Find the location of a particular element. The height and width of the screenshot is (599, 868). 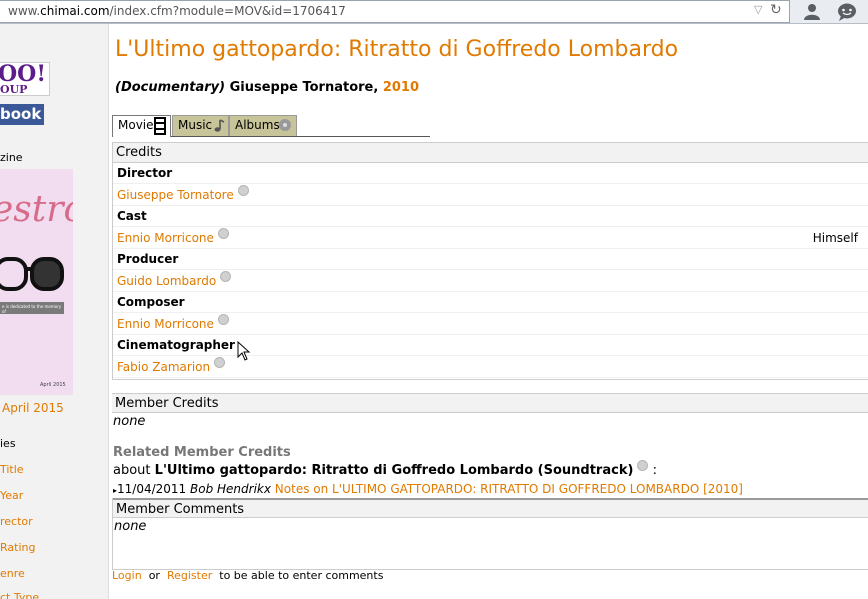

chat-icon is located at coordinates (847, 12).